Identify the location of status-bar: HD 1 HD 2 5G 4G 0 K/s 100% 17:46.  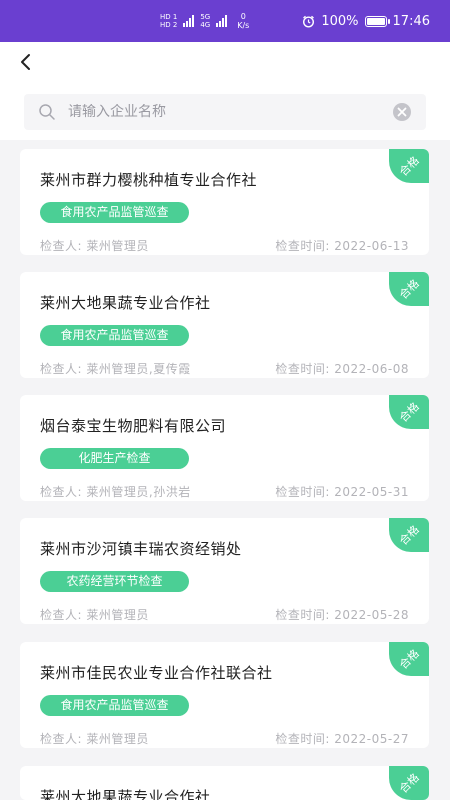
(225, 21).